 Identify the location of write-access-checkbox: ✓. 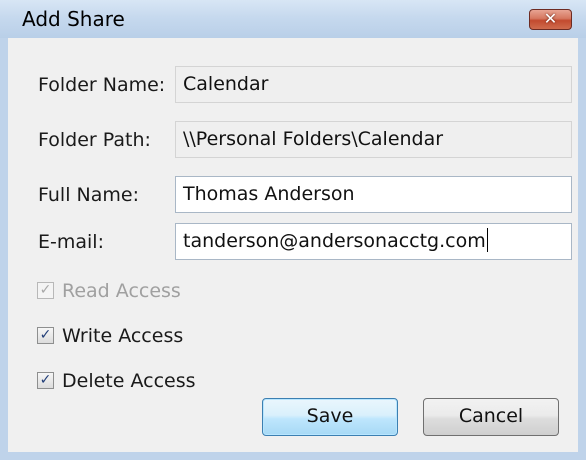
(45, 335).